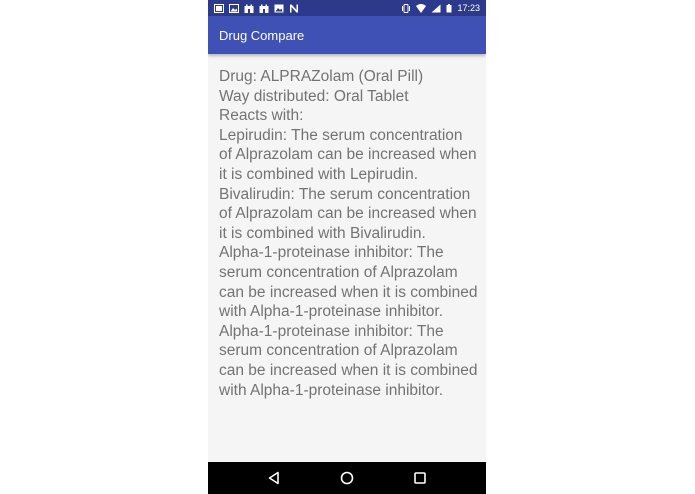 The image size is (695, 494). I want to click on back-icon, so click(274, 478).